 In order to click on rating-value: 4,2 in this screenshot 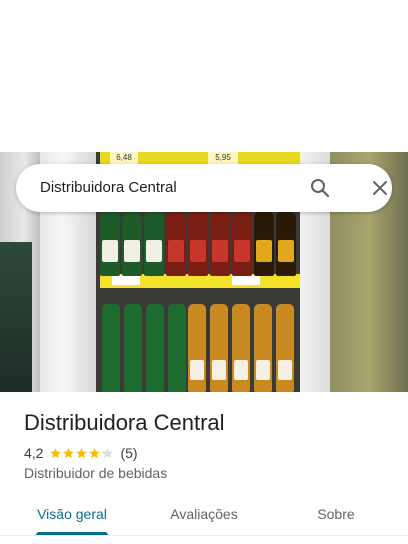, I will do `click(34, 453)`.